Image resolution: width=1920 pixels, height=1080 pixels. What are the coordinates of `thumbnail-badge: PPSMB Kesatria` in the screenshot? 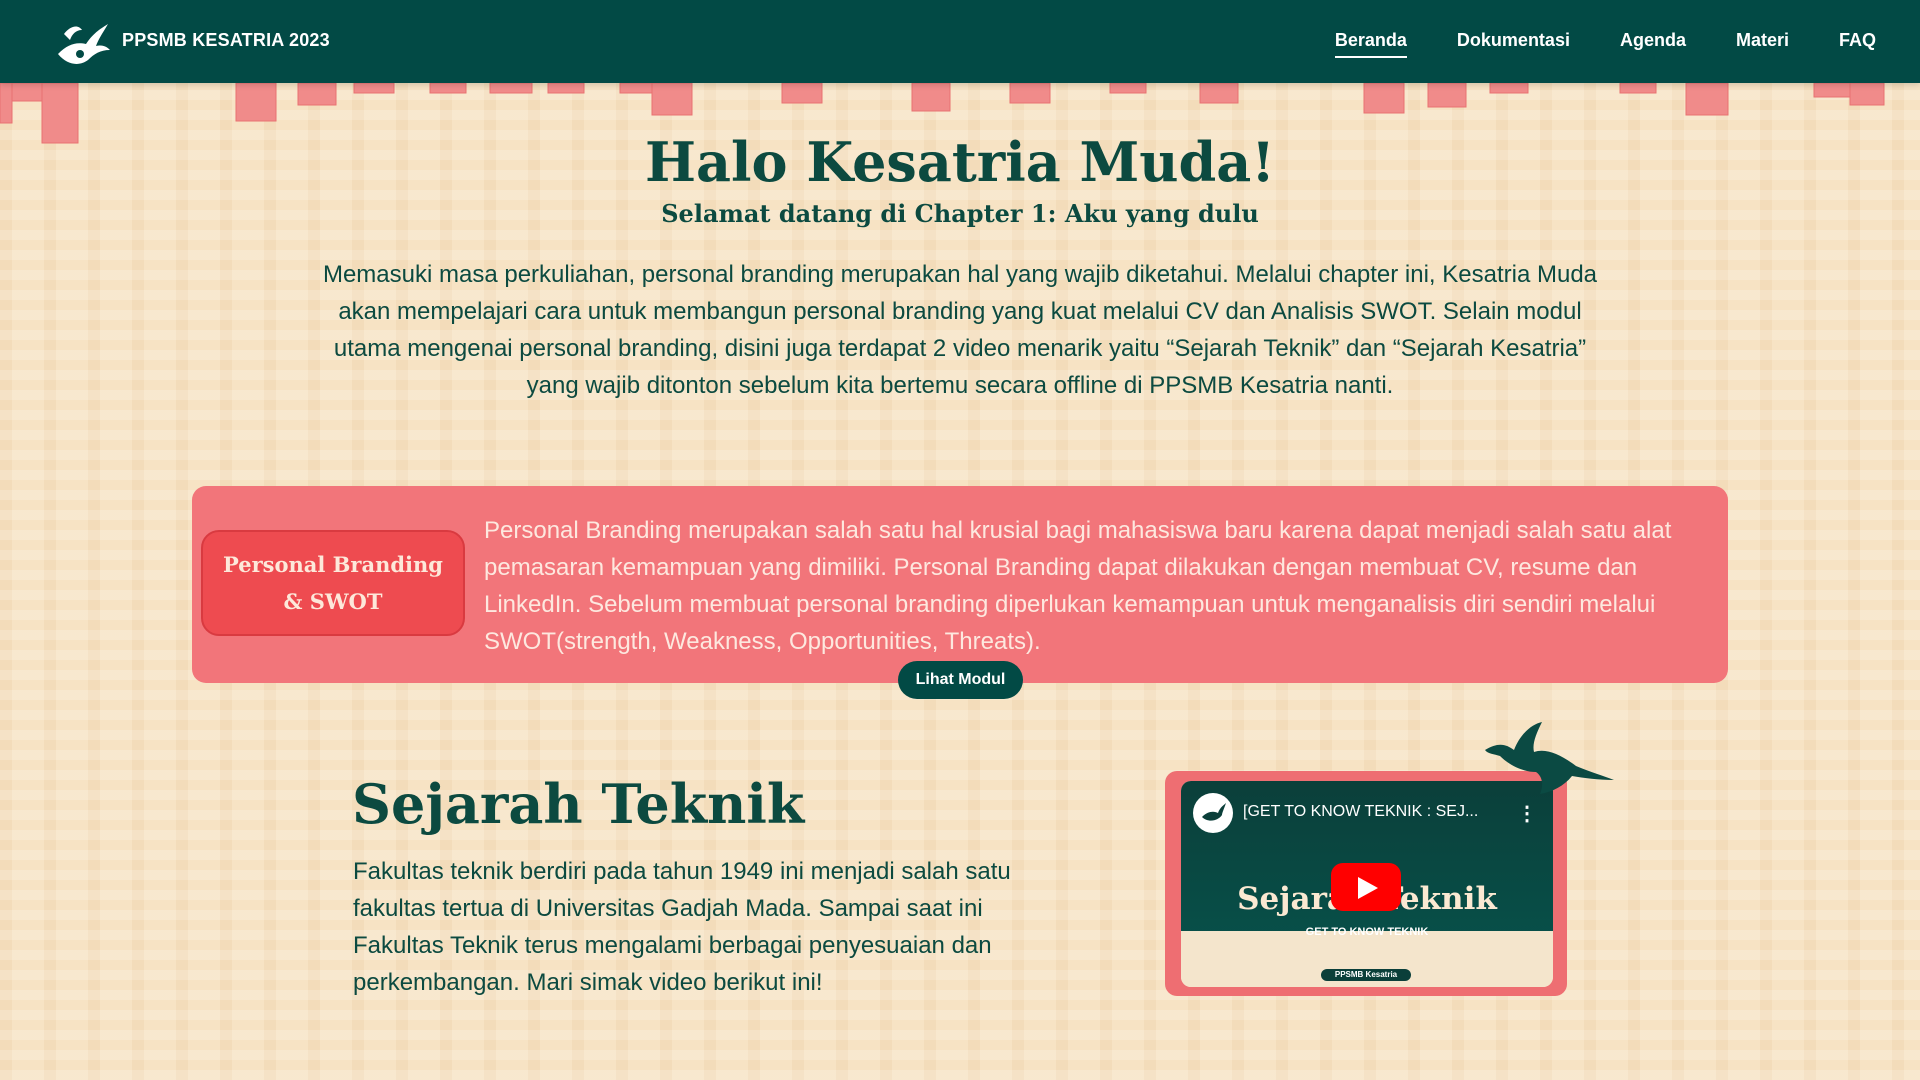 It's located at (1366, 975).